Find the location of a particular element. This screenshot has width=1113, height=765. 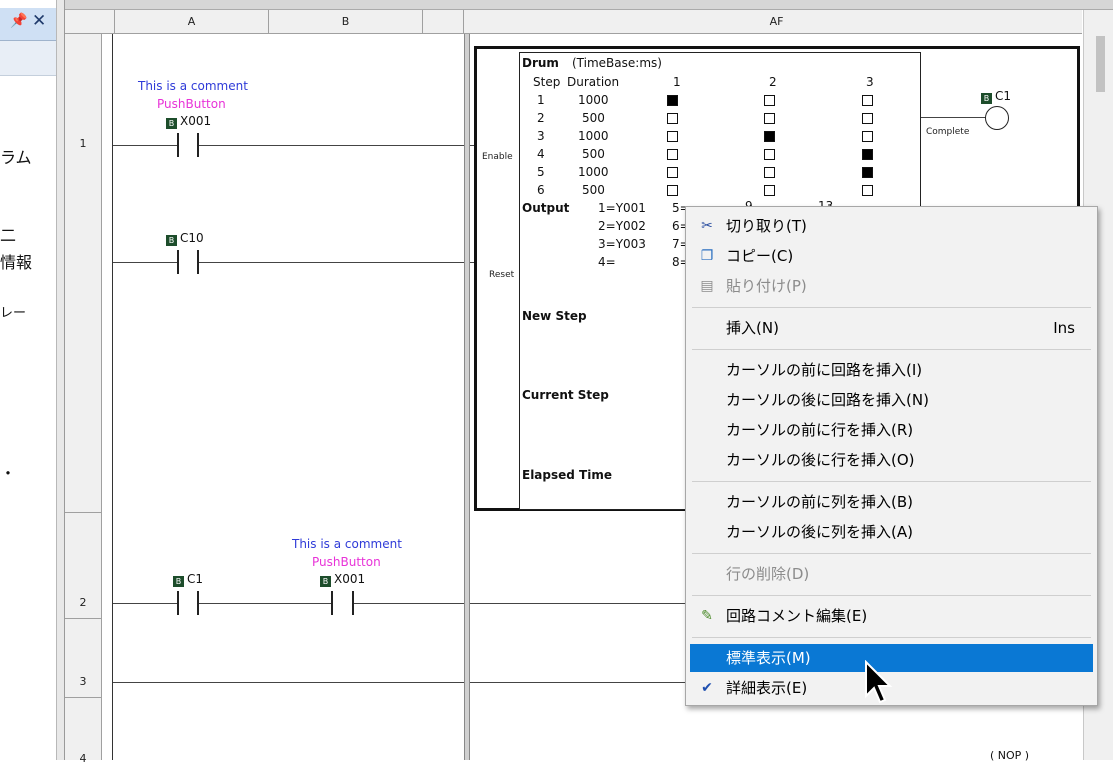

drum-new-step: New Step is located at coordinates (554, 316).